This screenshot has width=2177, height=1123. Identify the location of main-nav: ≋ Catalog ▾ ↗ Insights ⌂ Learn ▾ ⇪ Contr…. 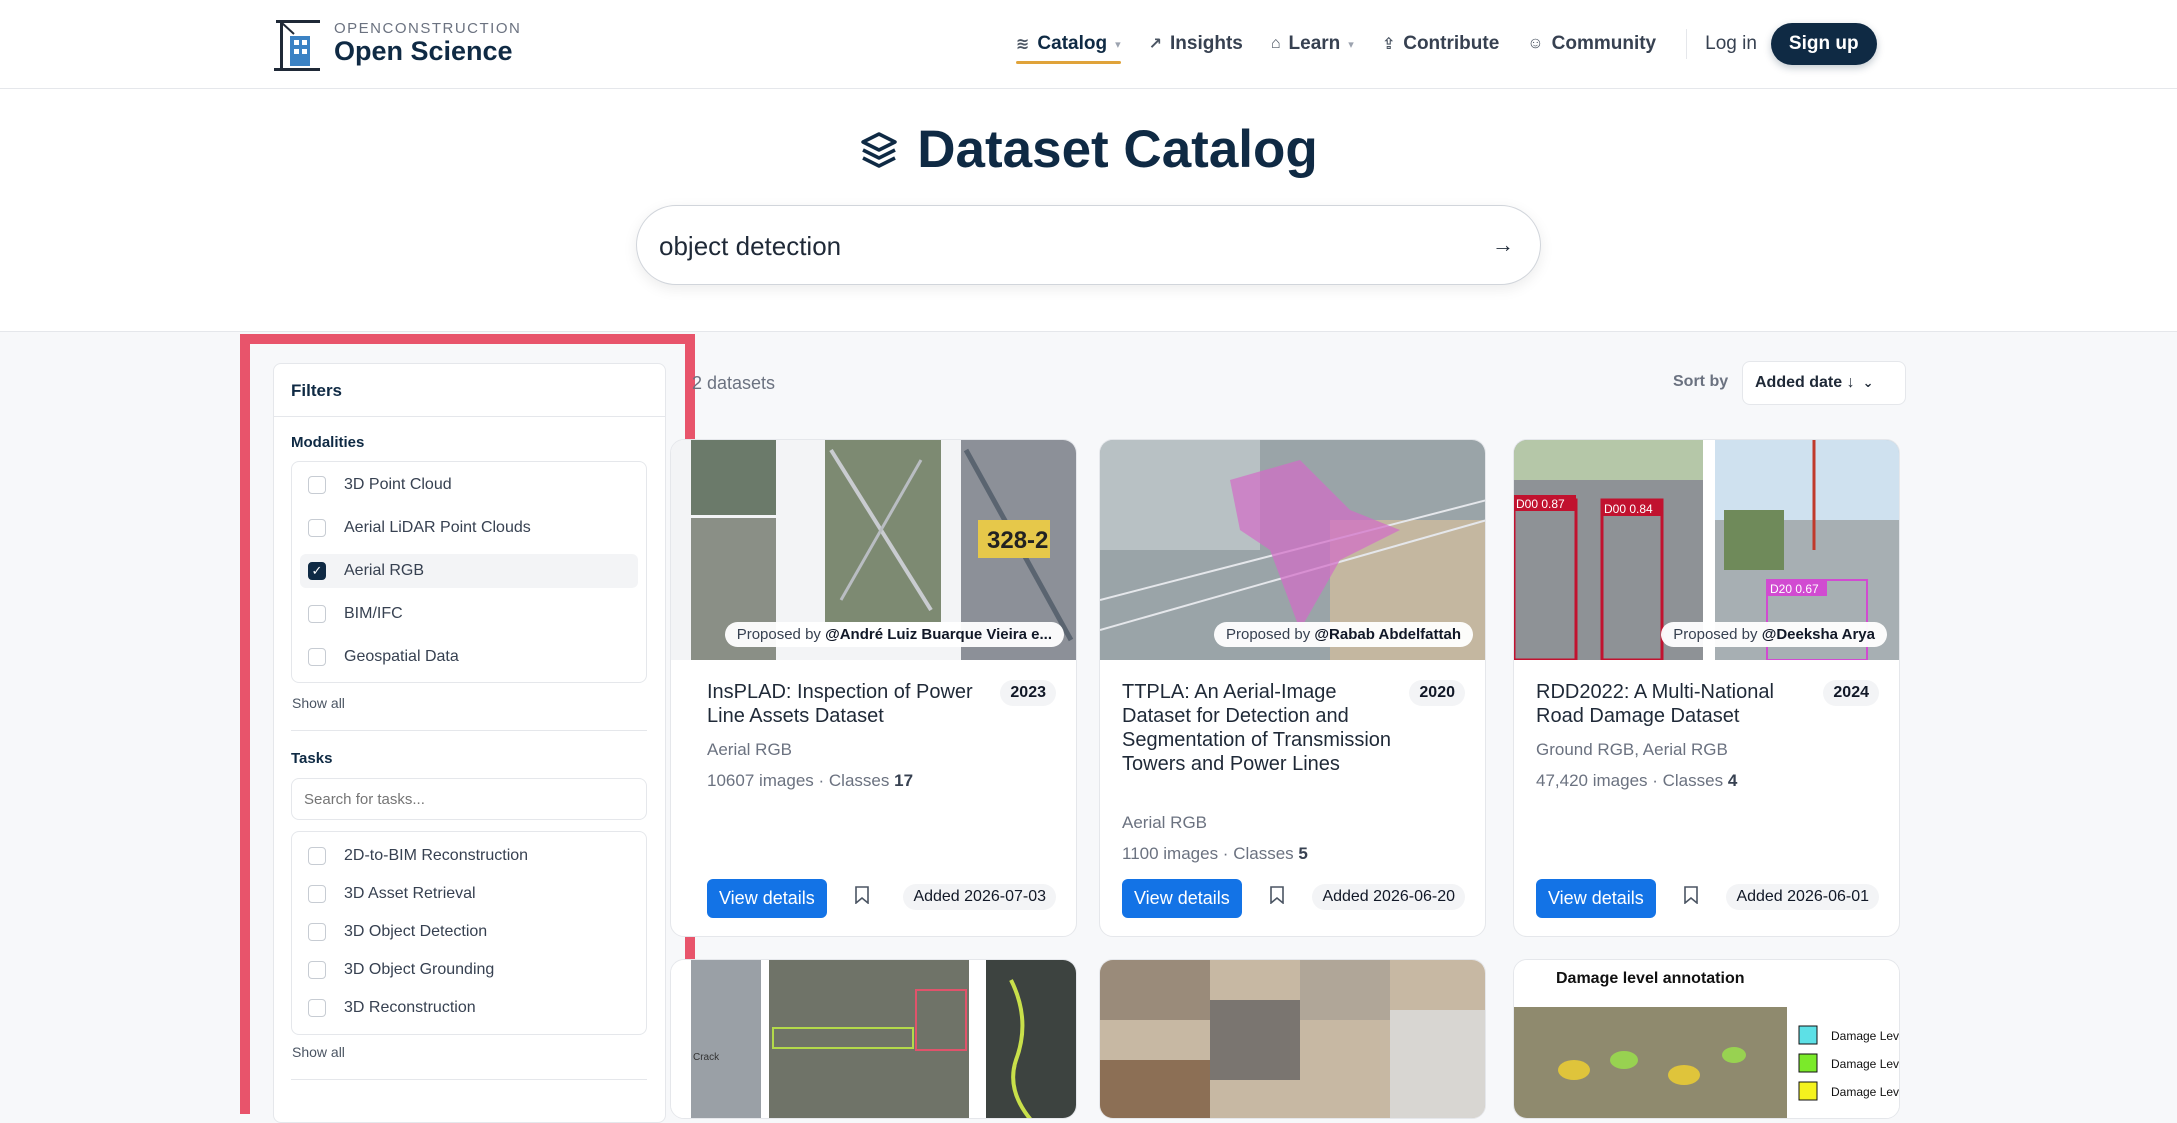
(1446, 44).